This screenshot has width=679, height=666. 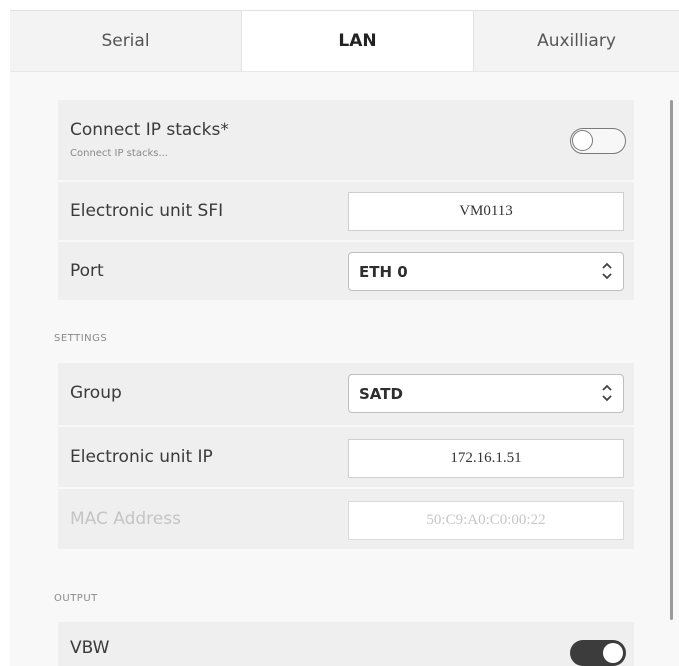 What do you see at coordinates (125, 519) in the screenshot?
I see `mac-label: MAC Address` at bounding box center [125, 519].